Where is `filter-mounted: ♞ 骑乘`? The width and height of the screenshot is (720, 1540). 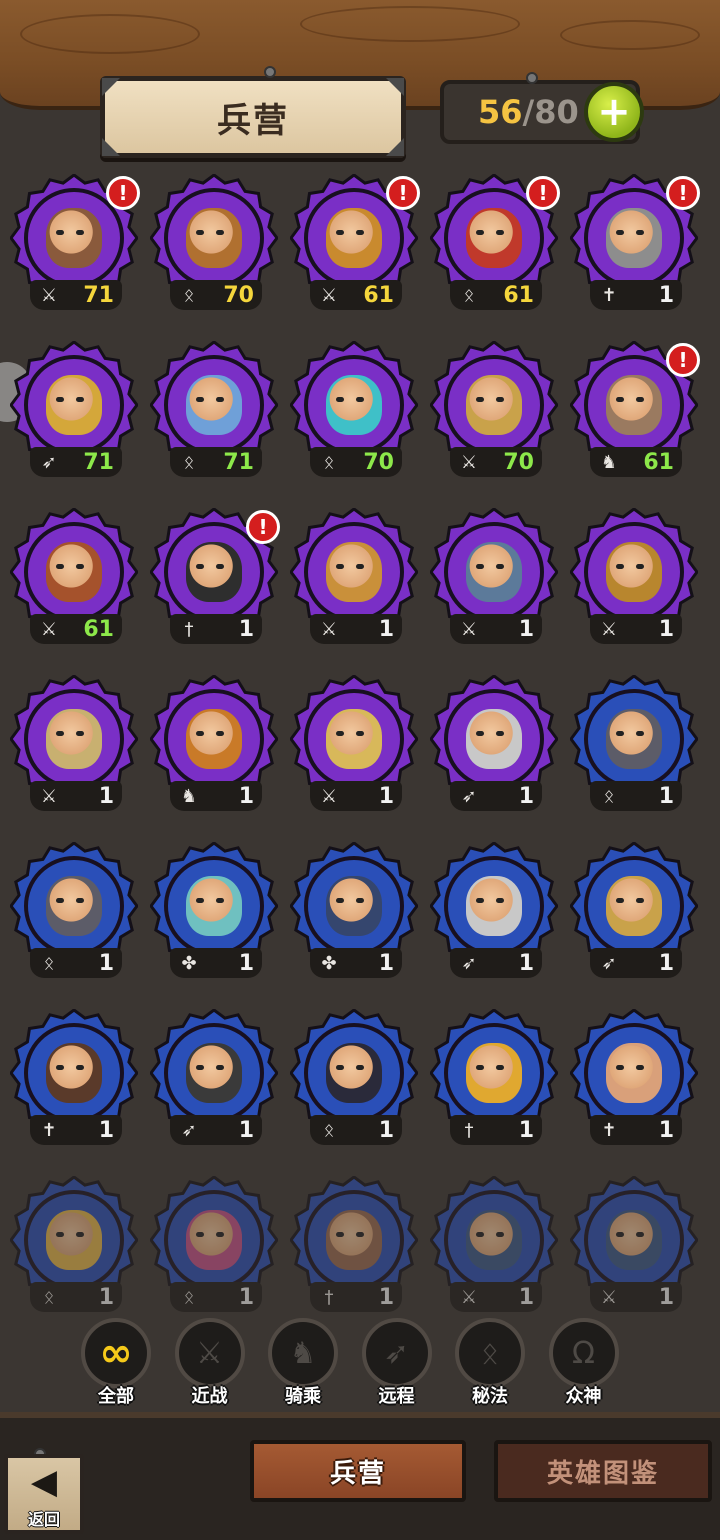 filter-mounted: ♞ 骑乘 is located at coordinates (303, 1363).